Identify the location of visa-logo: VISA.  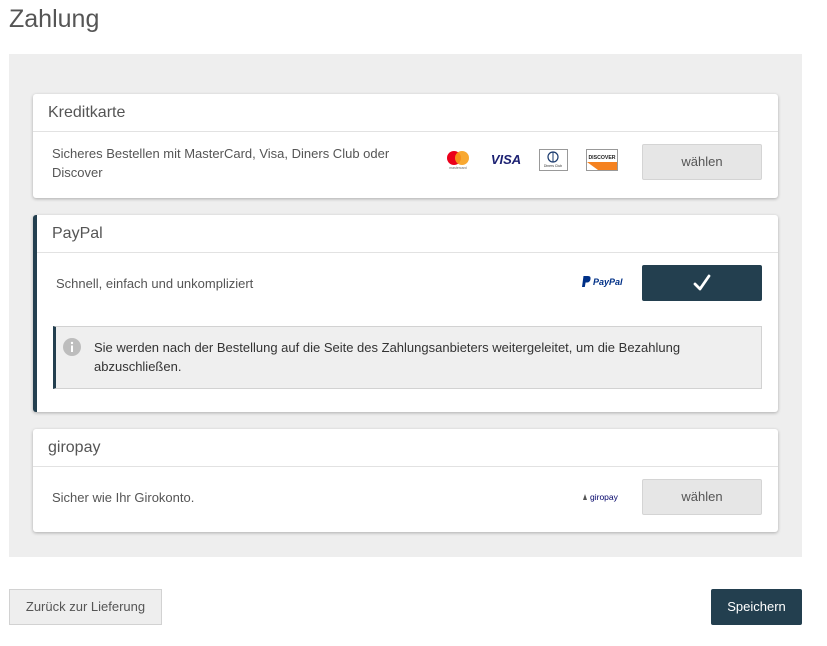
(506, 159).